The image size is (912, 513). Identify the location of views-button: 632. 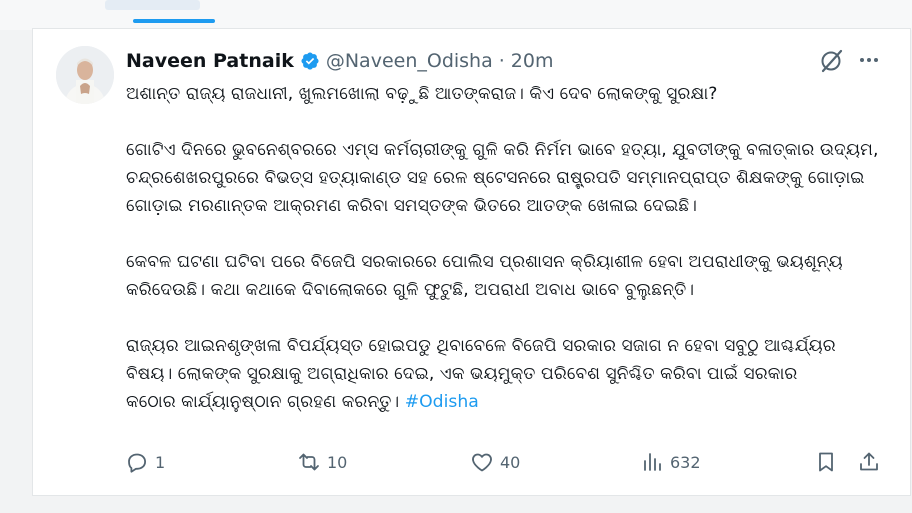
(670, 462).